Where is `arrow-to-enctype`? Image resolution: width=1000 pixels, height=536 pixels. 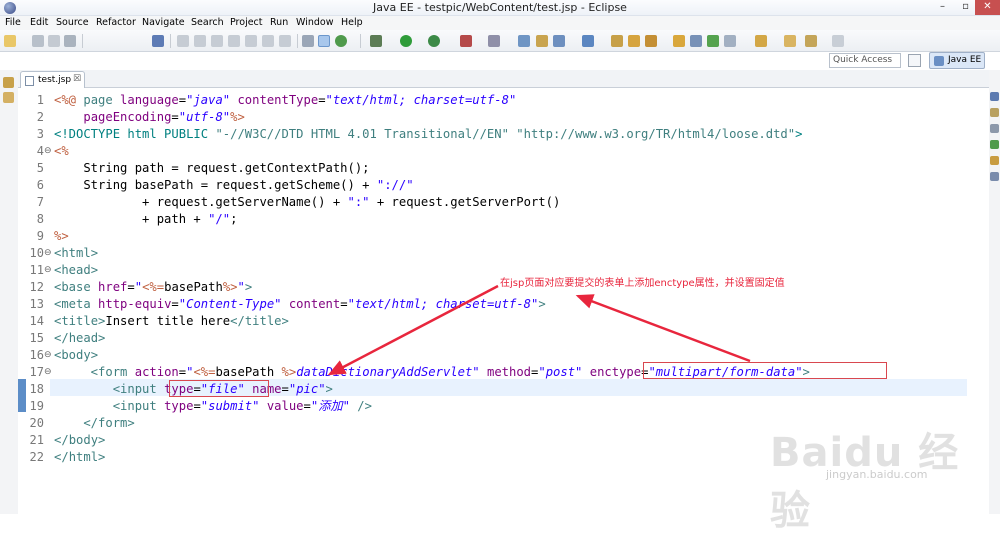 arrow-to-enctype is located at coordinates (663, 328).